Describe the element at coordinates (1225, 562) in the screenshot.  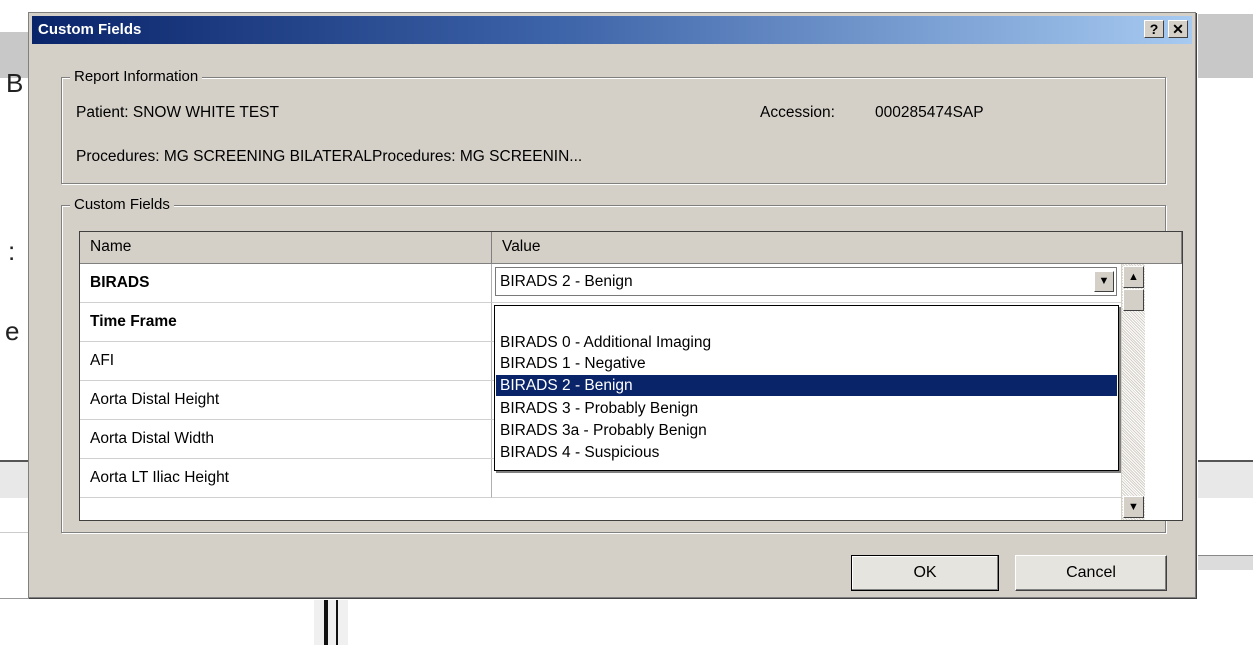
I see `background-row` at that location.